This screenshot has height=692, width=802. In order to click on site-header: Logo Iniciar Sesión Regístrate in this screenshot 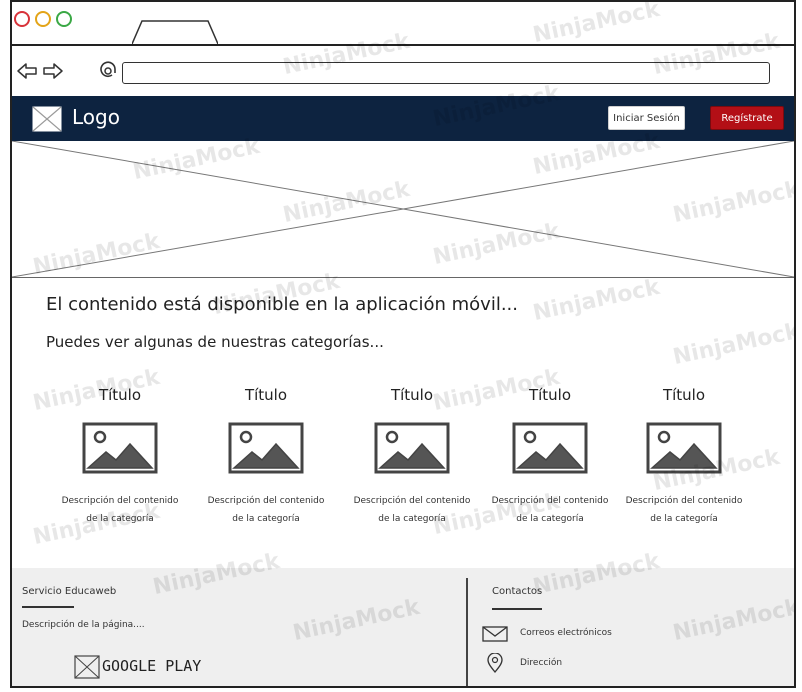, I will do `click(403, 118)`.